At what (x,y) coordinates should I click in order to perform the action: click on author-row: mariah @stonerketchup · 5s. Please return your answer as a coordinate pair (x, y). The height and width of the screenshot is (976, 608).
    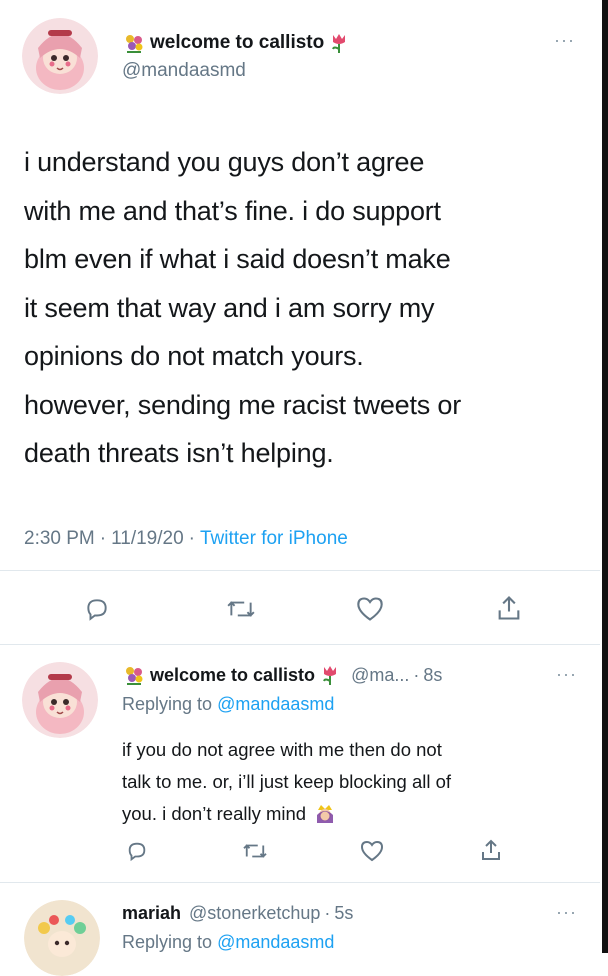
    Looking at the image, I should click on (237, 913).